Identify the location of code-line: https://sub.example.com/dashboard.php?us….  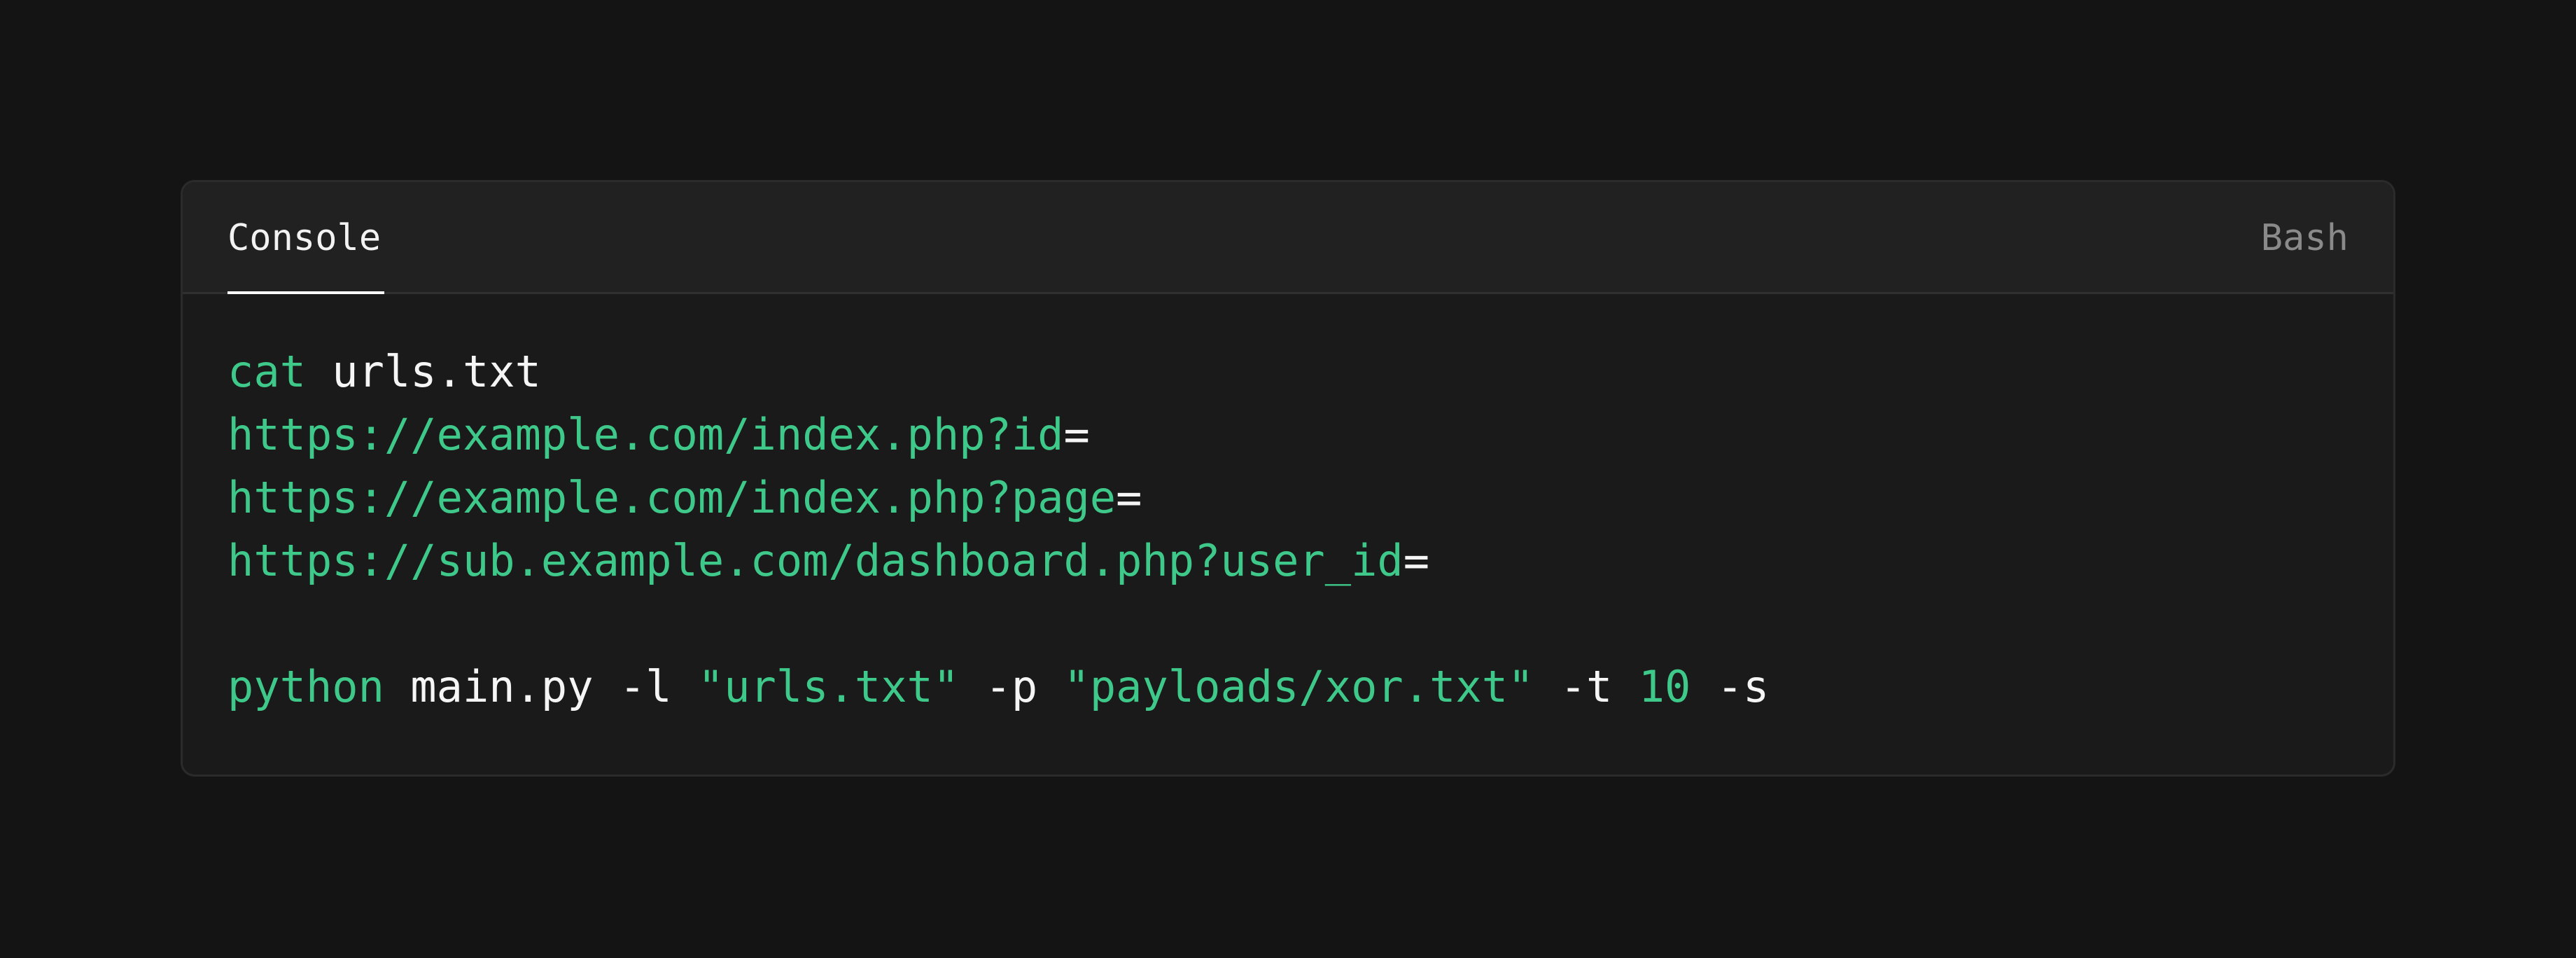
(1287, 560).